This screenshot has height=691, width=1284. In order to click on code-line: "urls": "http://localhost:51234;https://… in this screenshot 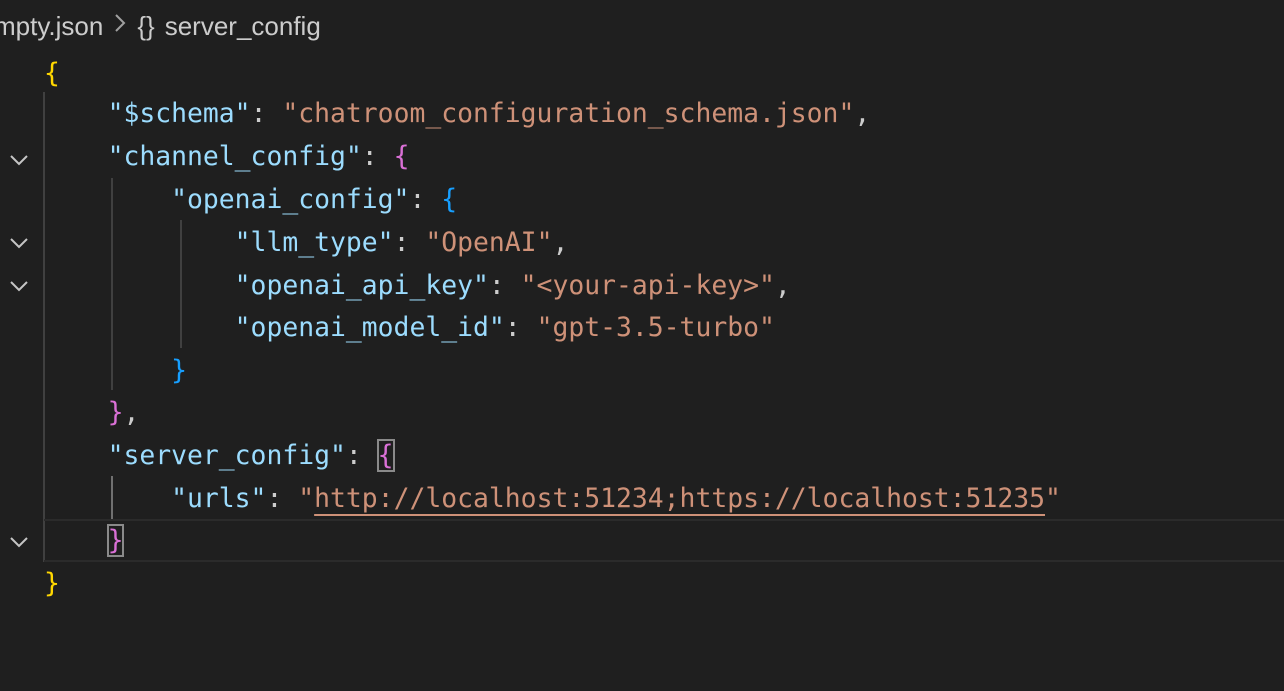, I will do `click(616, 498)`.